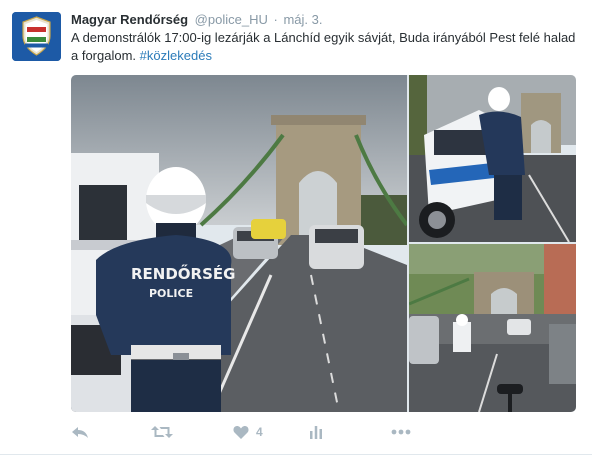 The height and width of the screenshot is (455, 592). I want to click on retweet-button, so click(162, 432).